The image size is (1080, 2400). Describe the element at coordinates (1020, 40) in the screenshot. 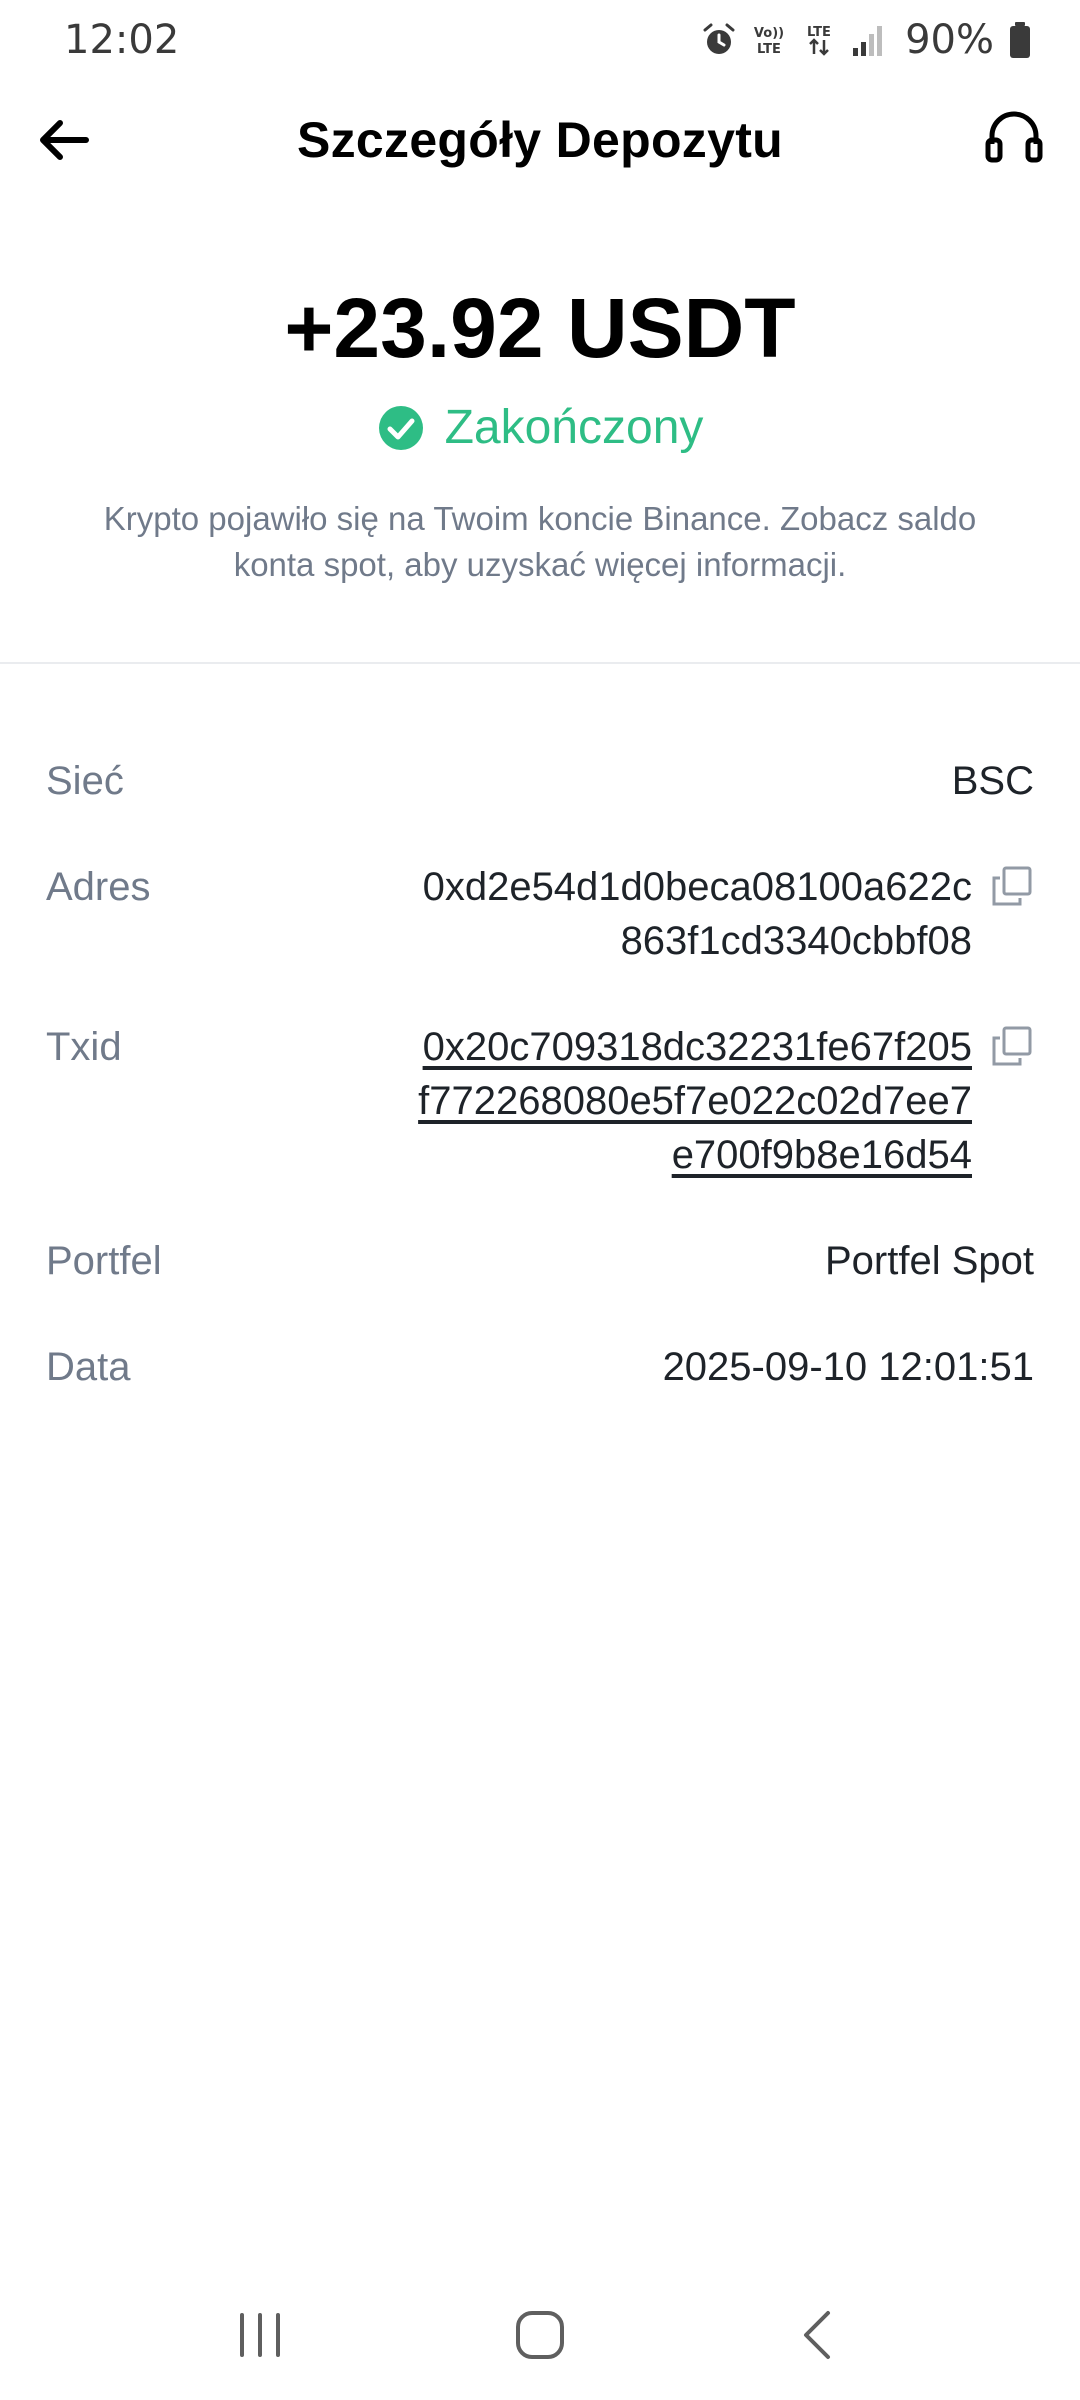

I see `battery-icon` at that location.